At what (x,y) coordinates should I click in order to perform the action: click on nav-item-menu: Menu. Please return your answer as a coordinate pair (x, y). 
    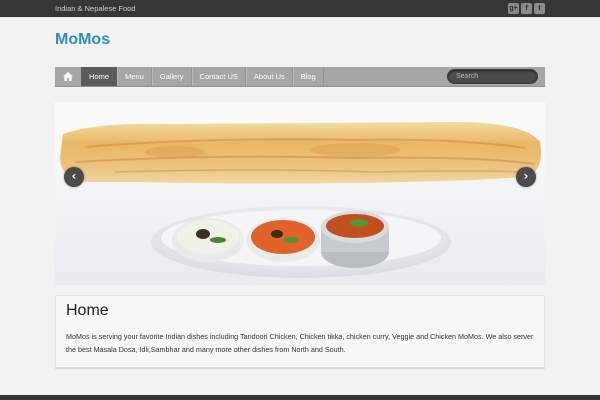
    Looking at the image, I should click on (134, 76).